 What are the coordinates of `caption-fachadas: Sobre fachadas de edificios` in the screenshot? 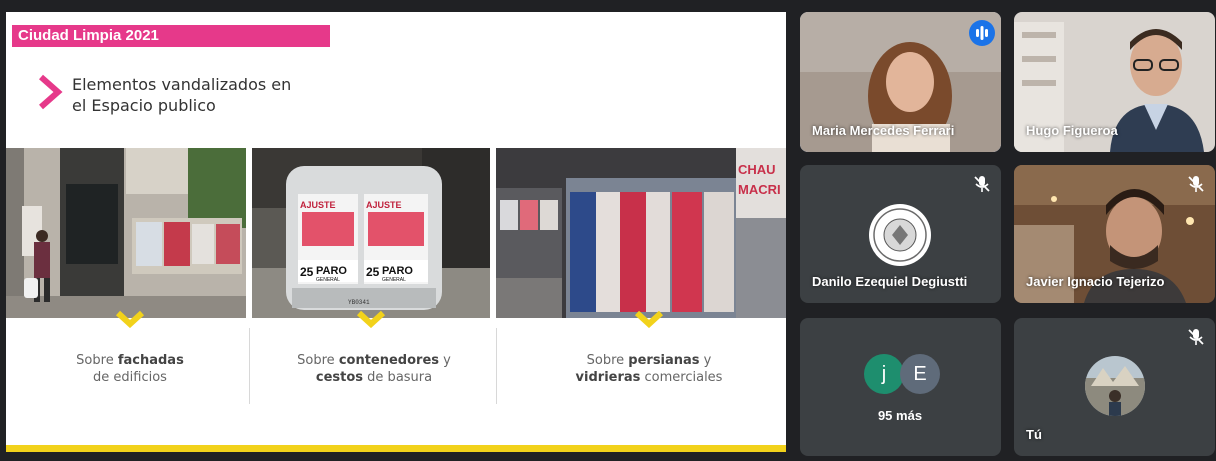 It's located at (130, 369).